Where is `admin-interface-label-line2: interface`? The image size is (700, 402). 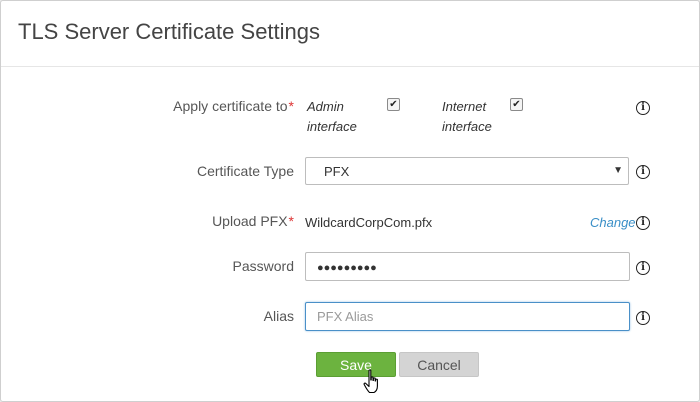 admin-interface-label-line2: interface is located at coordinates (332, 126).